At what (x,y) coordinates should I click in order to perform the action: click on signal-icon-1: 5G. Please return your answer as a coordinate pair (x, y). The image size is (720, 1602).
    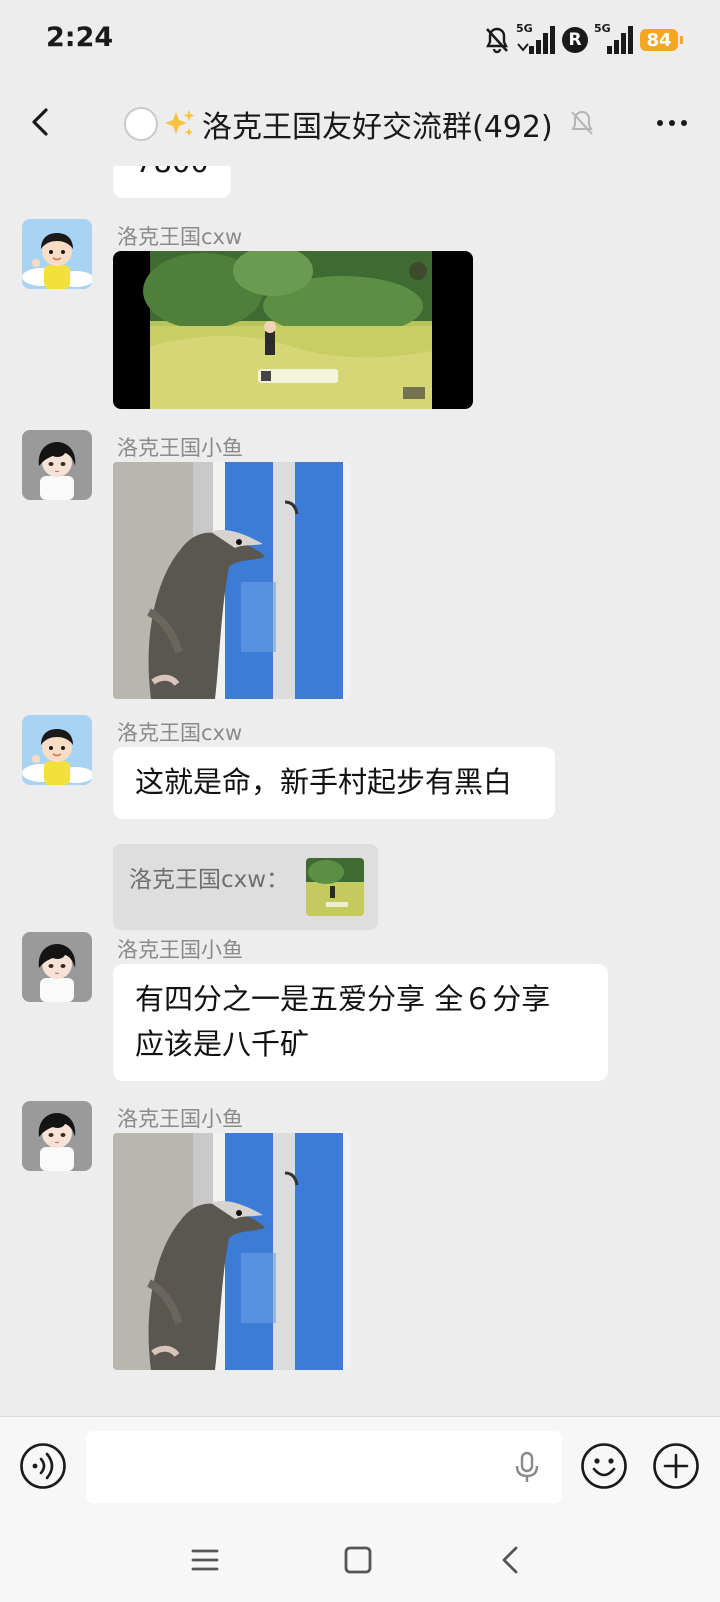
    Looking at the image, I should click on (536, 38).